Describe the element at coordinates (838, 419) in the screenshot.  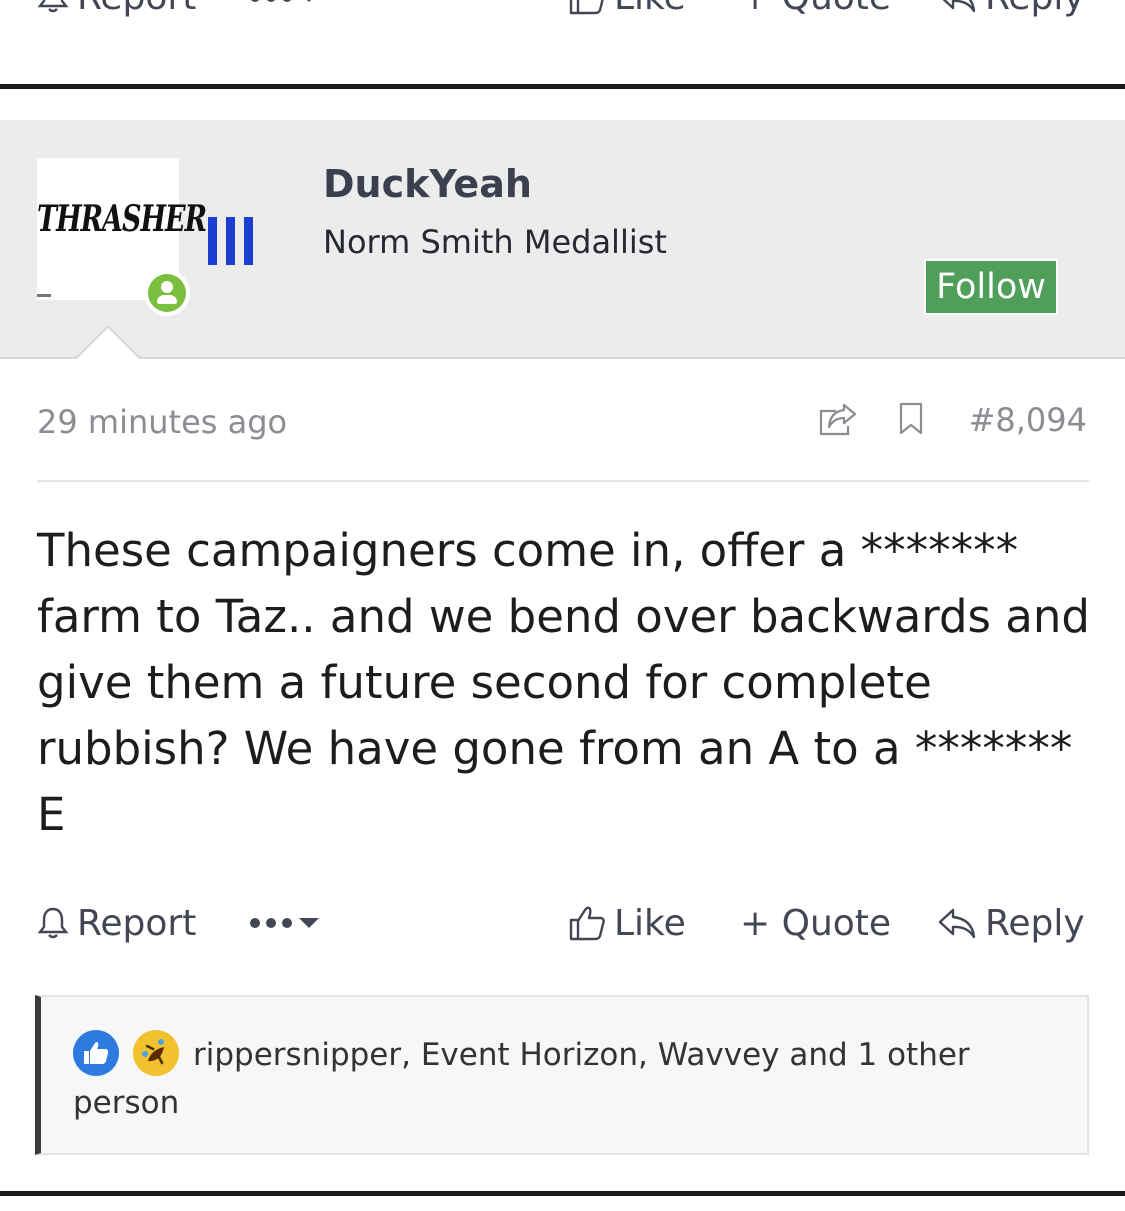
I see `share-icon` at that location.